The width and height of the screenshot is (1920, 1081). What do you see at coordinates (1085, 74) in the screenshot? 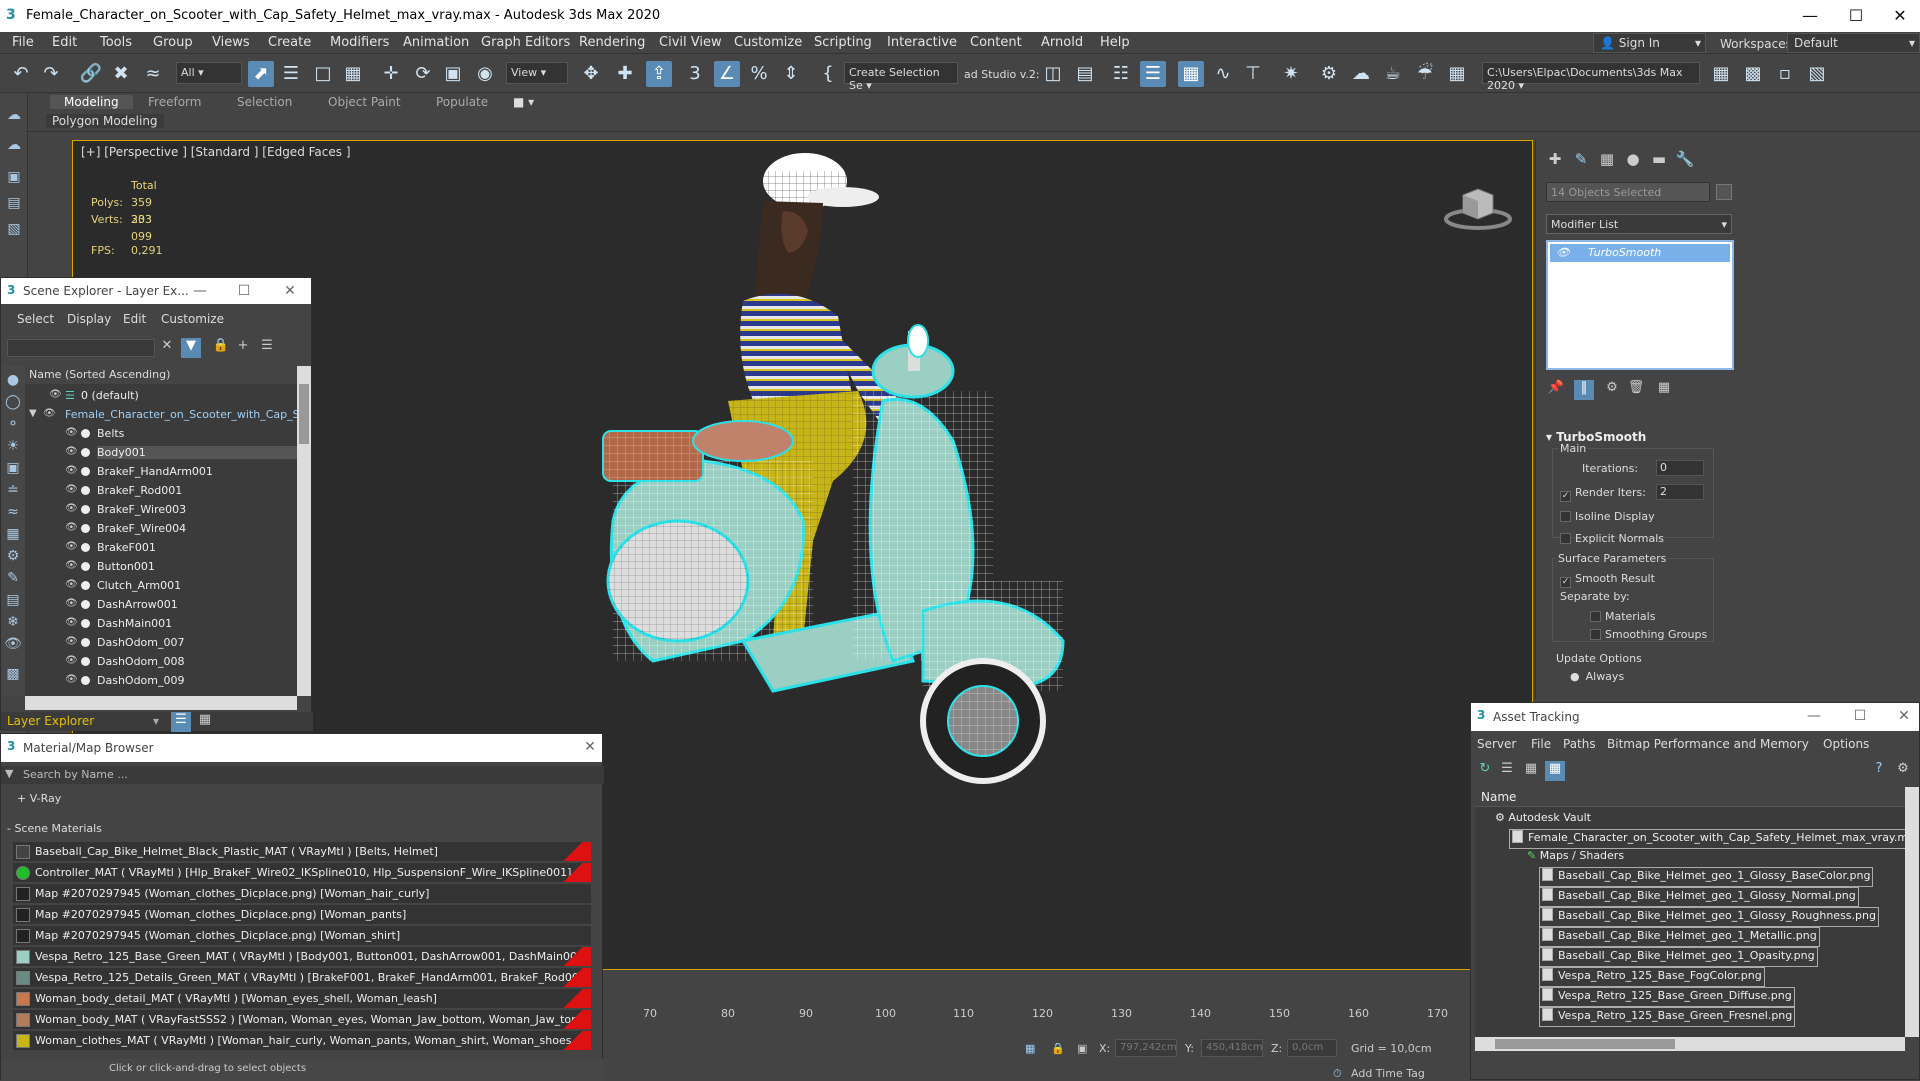
I see `align-icon: ▤` at bounding box center [1085, 74].